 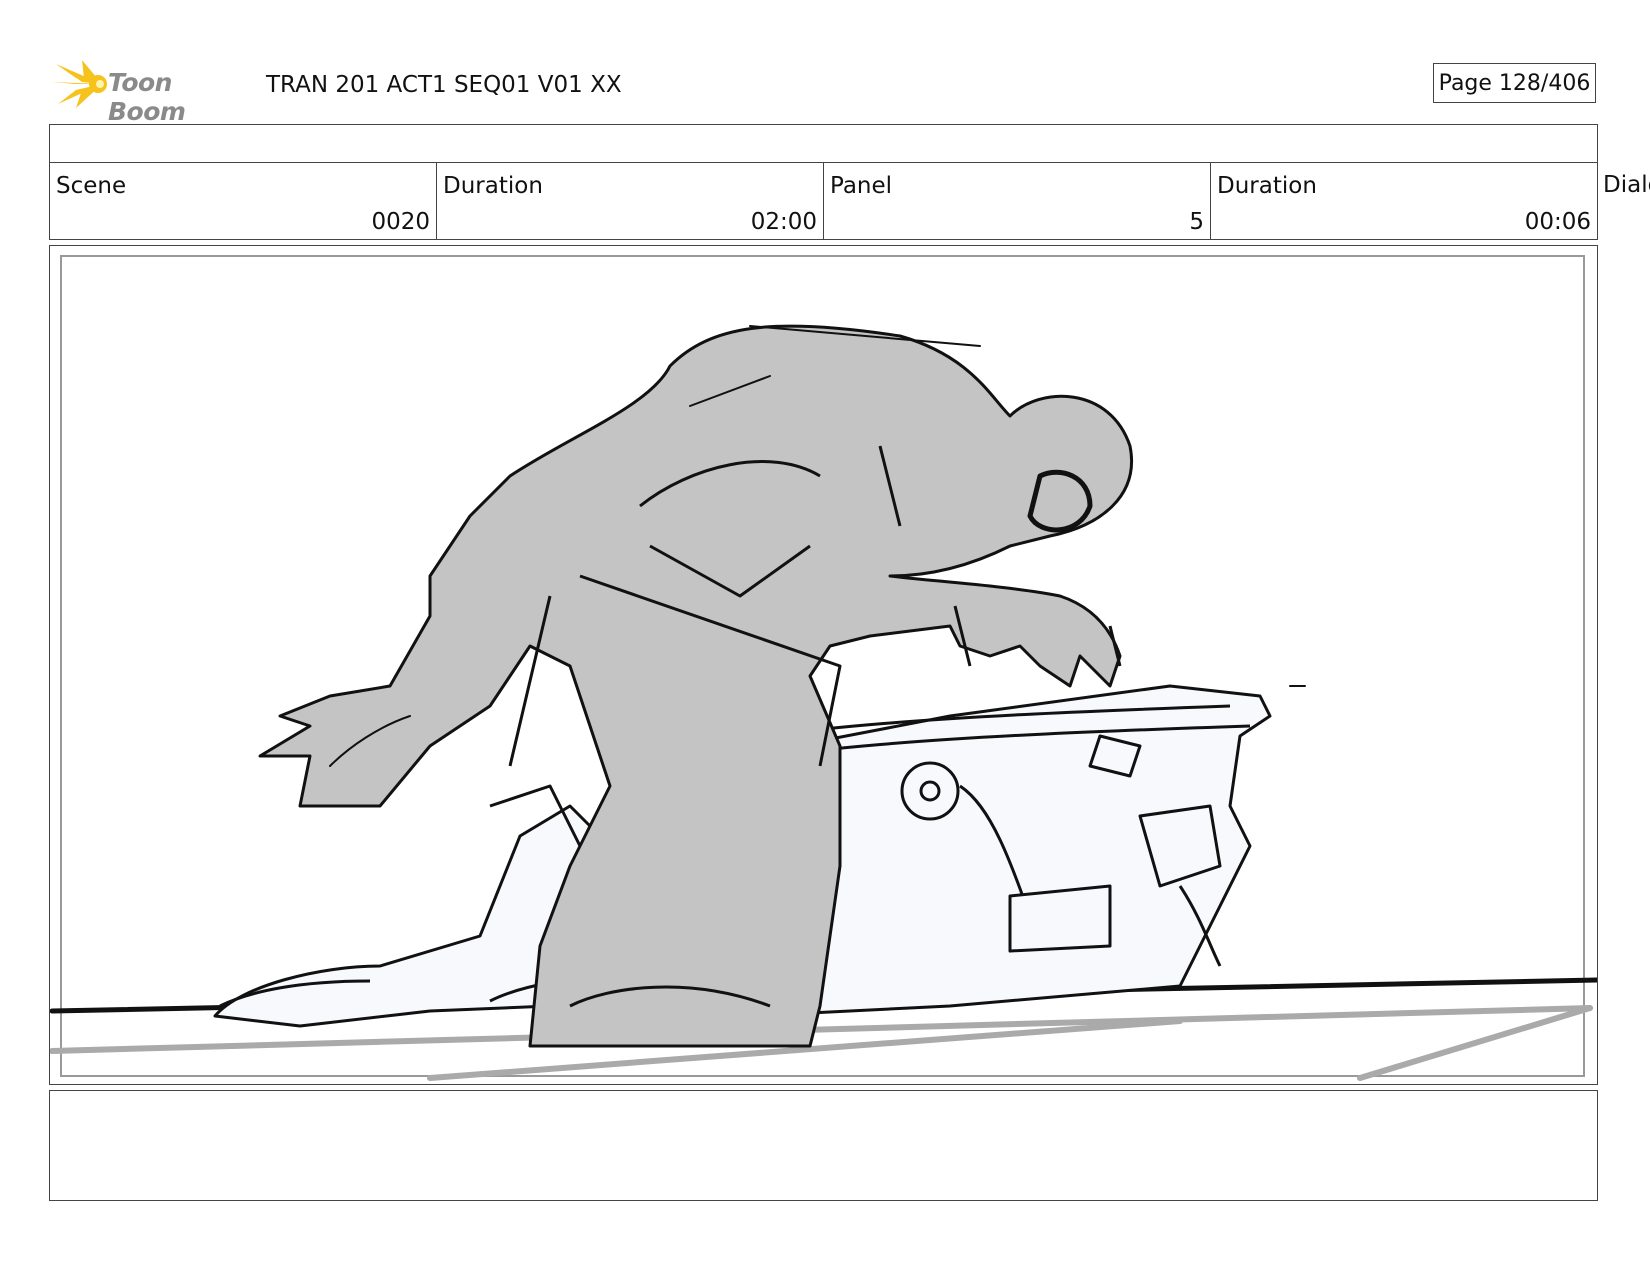 What do you see at coordinates (147, 97) in the screenshot?
I see `logo-text: Toon Boom` at bounding box center [147, 97].